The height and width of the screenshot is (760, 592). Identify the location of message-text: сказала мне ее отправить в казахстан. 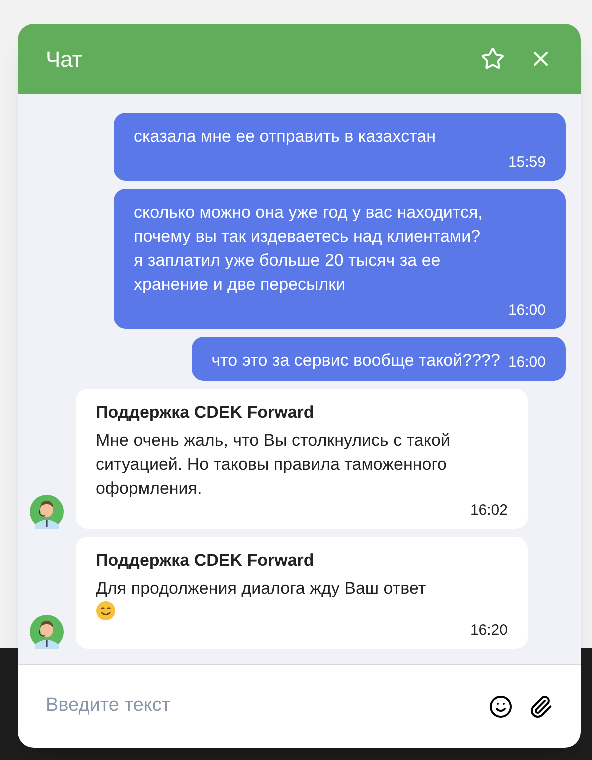
(286, 137).